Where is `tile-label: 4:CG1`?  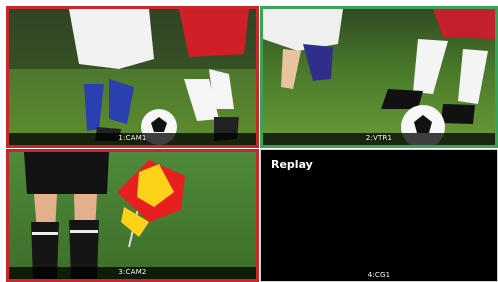 tile-label: 4:CG1 is located at coordinates (379, 275).